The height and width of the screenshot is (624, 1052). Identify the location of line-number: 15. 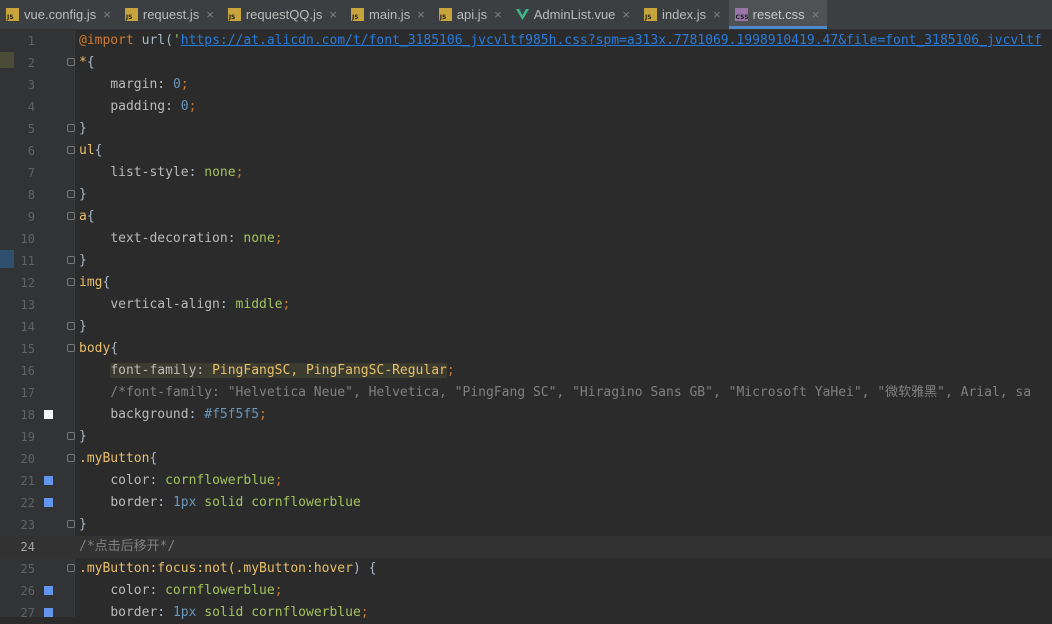
(27, 349).